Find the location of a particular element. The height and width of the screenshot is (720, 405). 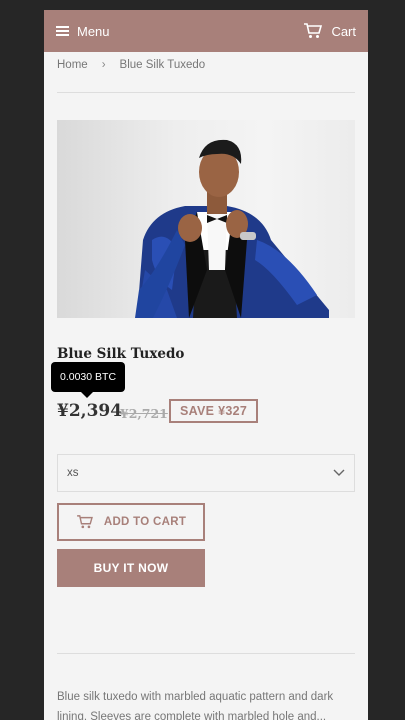

product-price: ¥2,394 is located at coordinates (90, 411).